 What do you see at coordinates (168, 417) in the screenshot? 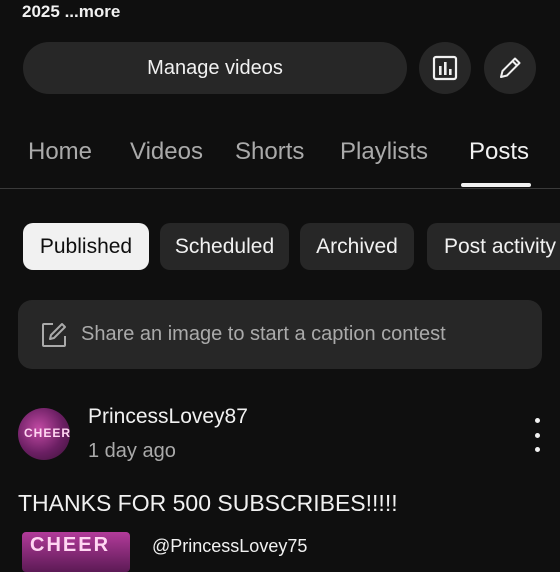
I see `post-author: PrincessLovey87` at bounding box center [168, 417].